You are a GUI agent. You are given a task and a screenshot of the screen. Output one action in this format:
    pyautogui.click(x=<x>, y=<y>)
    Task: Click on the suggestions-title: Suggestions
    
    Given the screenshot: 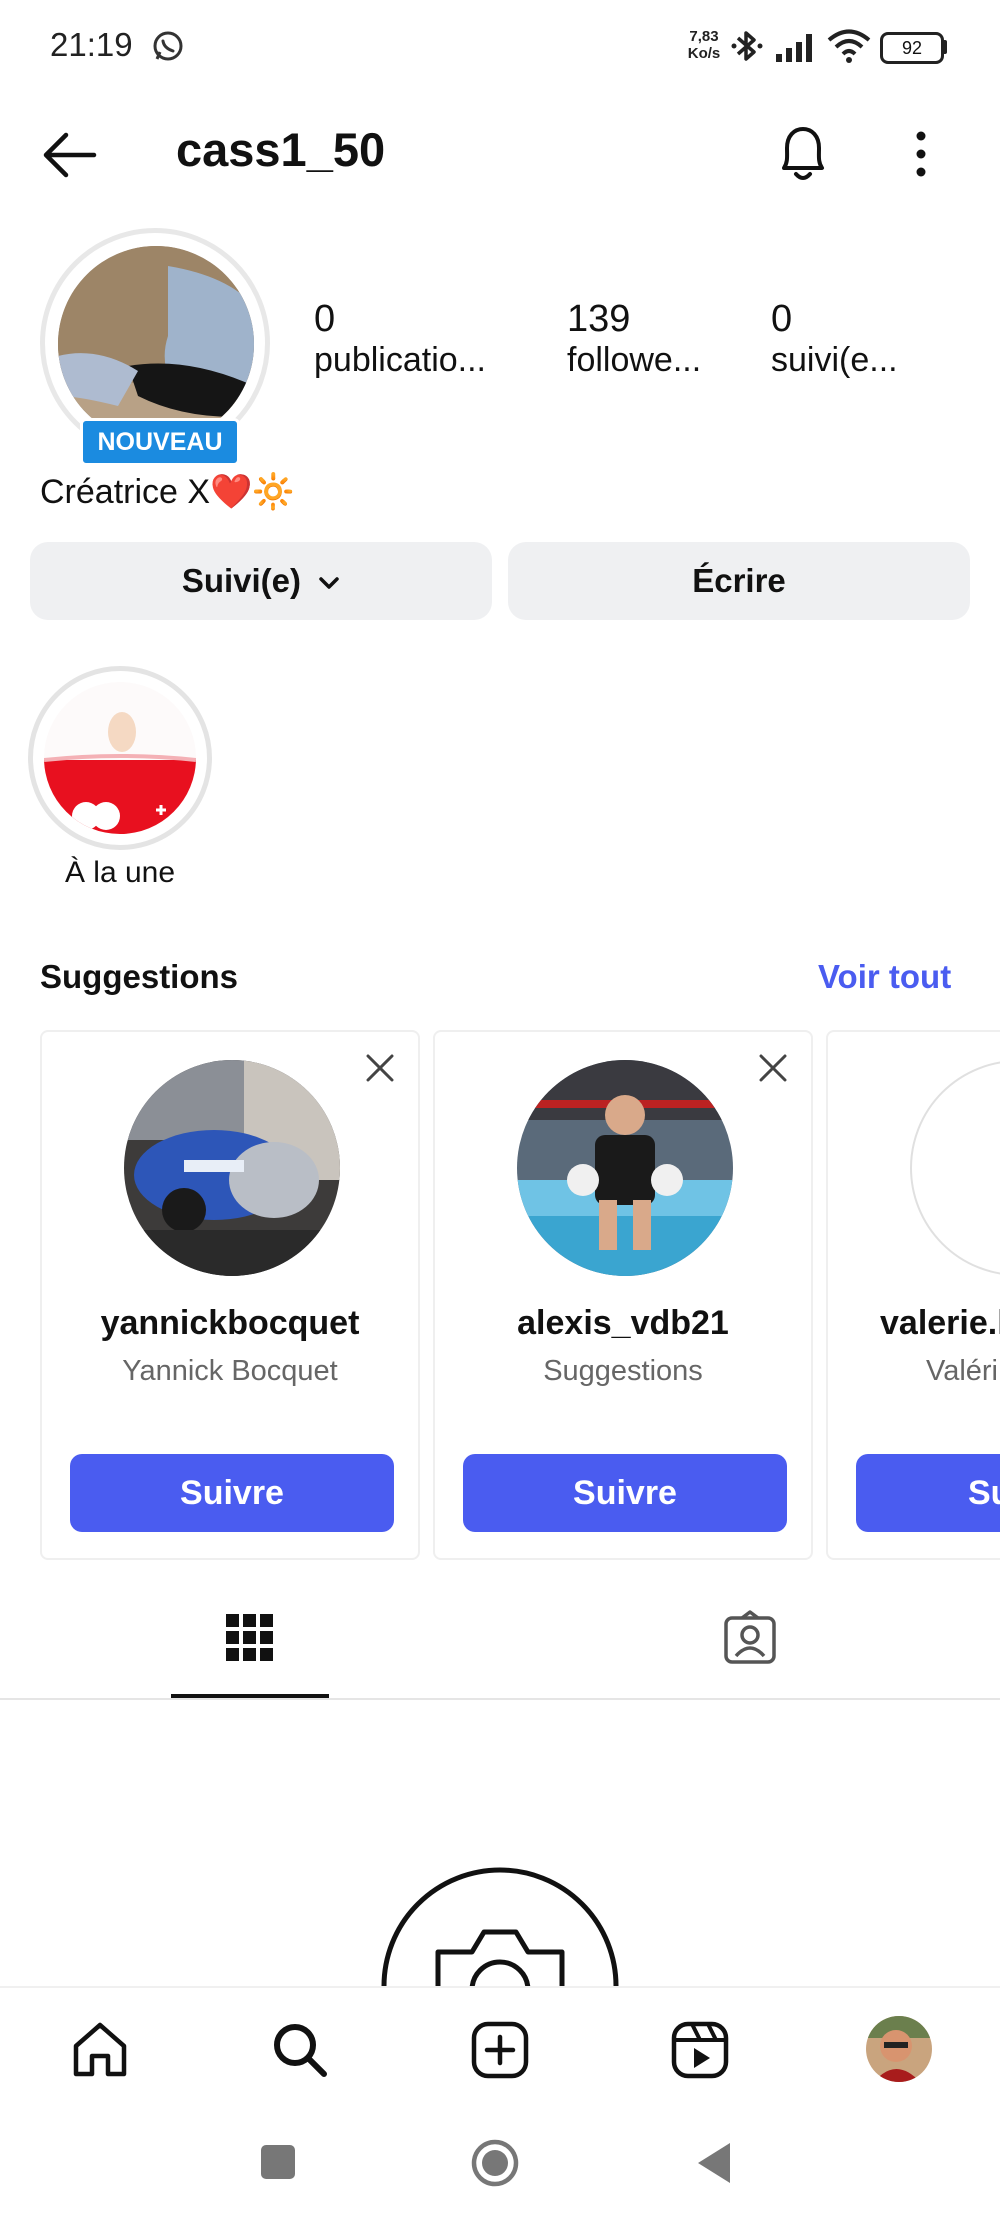 What is the action you would take?
    pyautogui.click(x=139, y=976)
    